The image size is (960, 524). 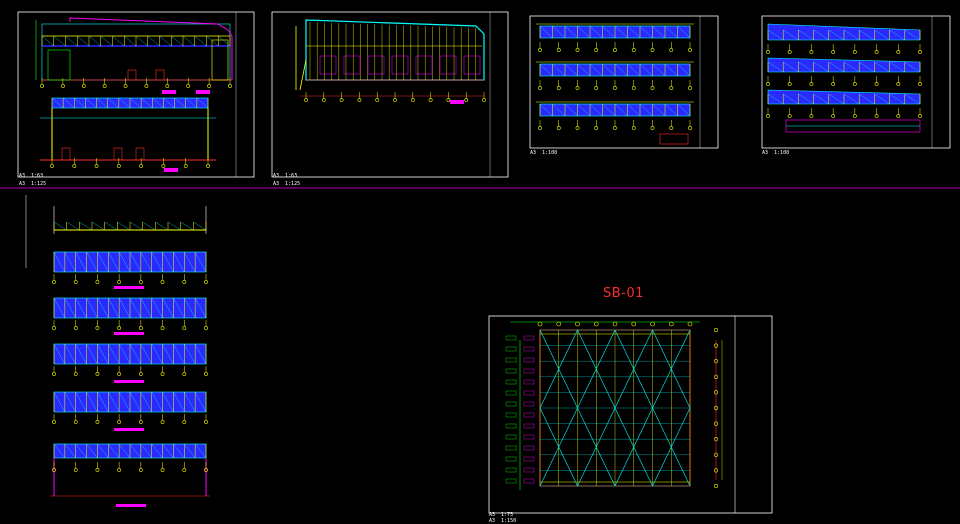 What do you see at coordinates (33, 184) in the screenshot?
I see `sheet-1-scale-2: A3 1:125` at bounding box center [33, 184].